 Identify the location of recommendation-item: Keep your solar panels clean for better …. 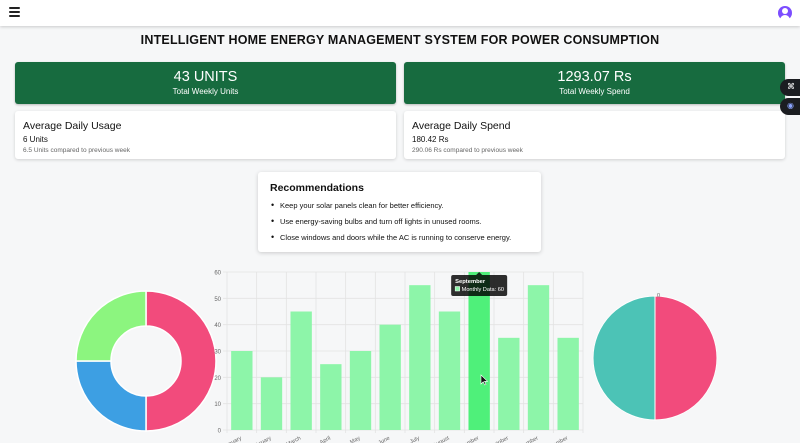
(405, 205).